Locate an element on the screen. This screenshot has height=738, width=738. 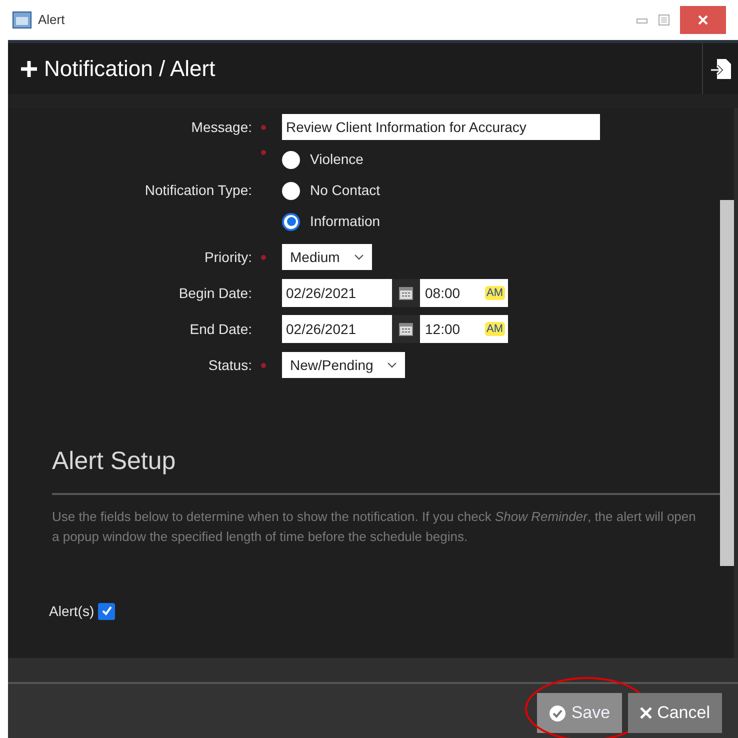
close-button is located at coordinates (703, 20).